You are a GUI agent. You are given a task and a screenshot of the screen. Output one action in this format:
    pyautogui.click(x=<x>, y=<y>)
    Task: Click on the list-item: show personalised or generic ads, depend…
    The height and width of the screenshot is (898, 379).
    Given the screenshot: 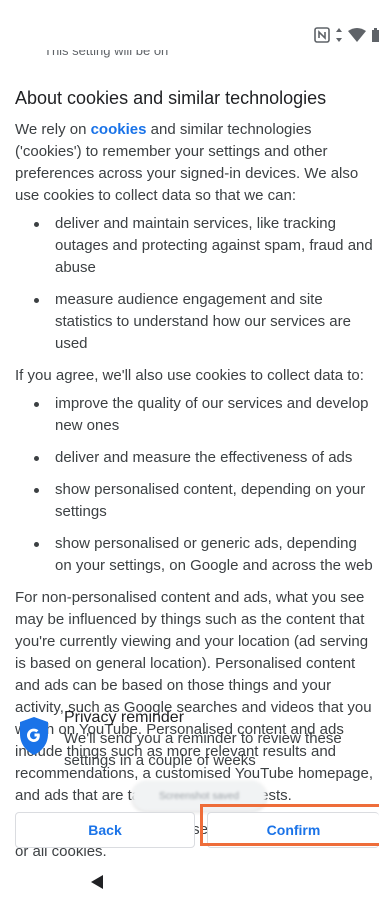 What is the action you would take?
    pyautogui.click(x=195, y=555)
    